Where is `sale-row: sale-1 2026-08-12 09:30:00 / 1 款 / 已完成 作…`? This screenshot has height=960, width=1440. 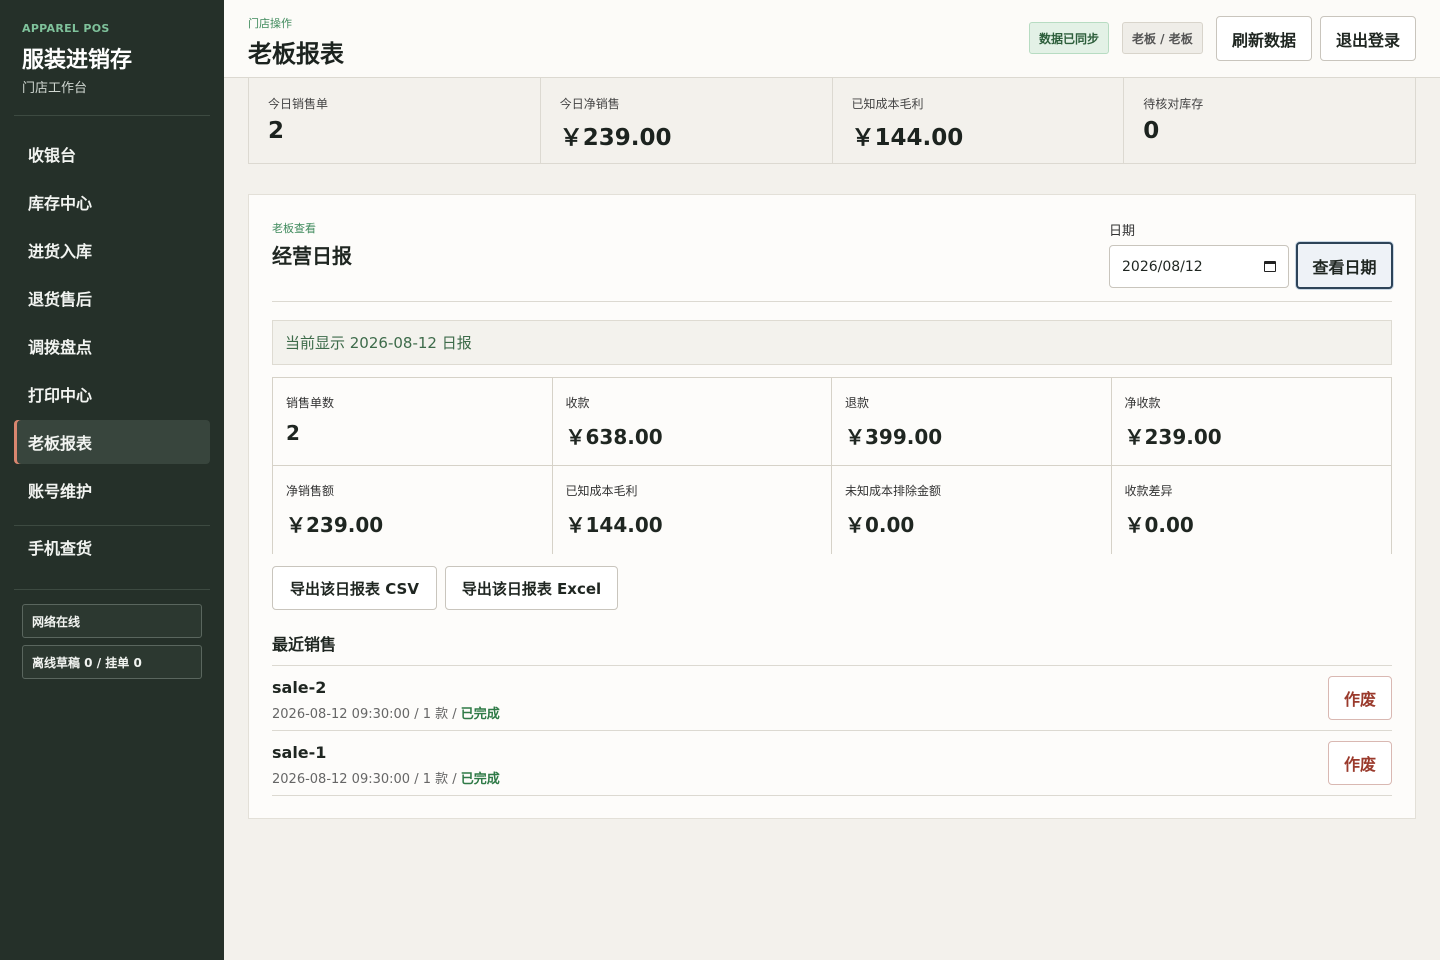
sale-row: sale-1 2026-08-12 09:30:00 / 1 款 / 已完成 作… is located at coordinates (832, 762).